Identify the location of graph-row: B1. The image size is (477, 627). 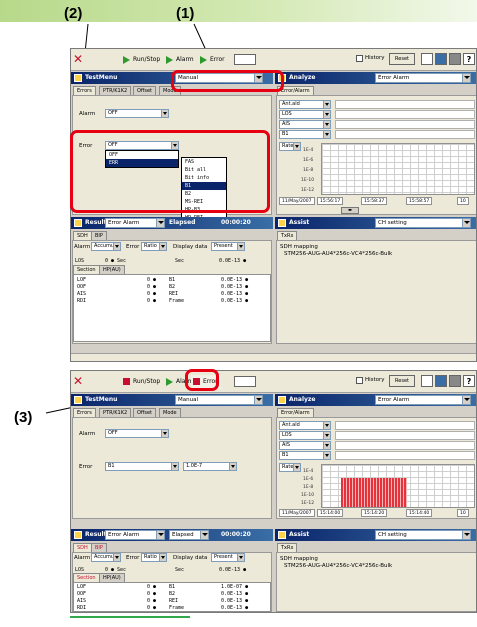
(377, 134).